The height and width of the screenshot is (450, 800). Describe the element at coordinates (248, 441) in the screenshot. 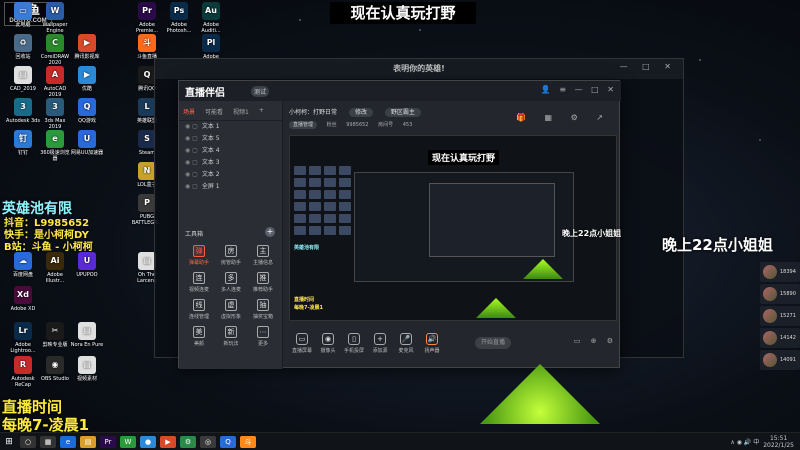

I see `taskbar-app-icon: 斗` at that location.